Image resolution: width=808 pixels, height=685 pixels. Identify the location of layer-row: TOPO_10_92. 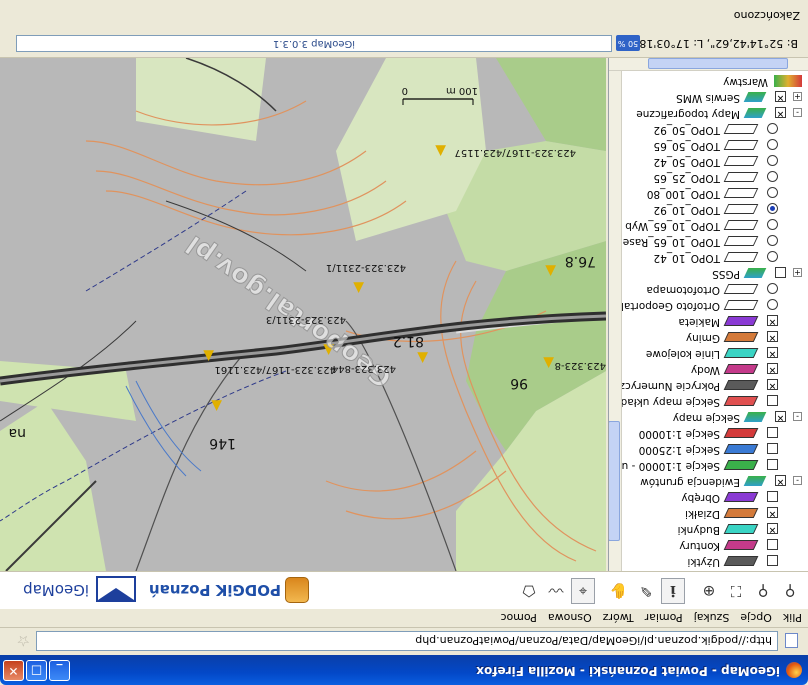
(715, 209).